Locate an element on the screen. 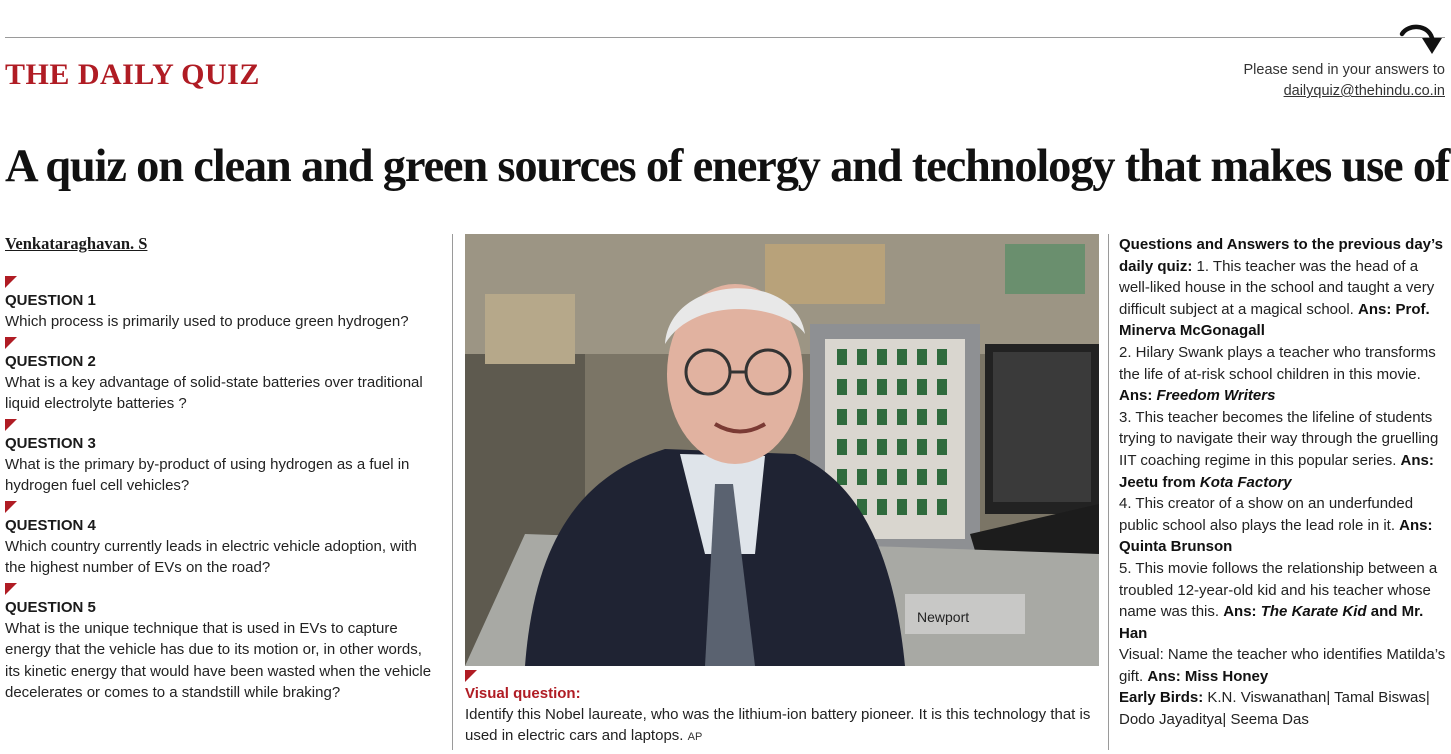  answer-title: Freedom Writers is located at coordinates (1216, 396).